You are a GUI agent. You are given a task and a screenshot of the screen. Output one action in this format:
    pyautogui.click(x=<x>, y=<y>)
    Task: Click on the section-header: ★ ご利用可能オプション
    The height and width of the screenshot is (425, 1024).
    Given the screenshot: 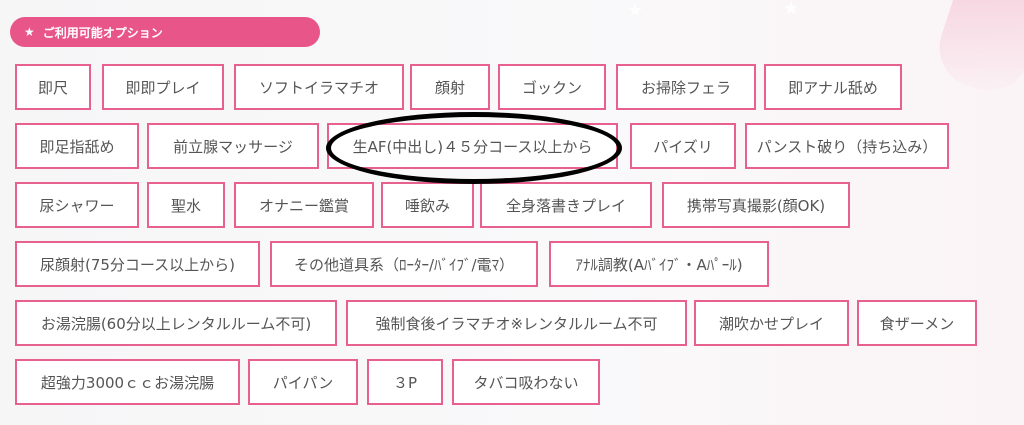 What is the action you would take?
    pyautogui.click(x=165, y=32)
    